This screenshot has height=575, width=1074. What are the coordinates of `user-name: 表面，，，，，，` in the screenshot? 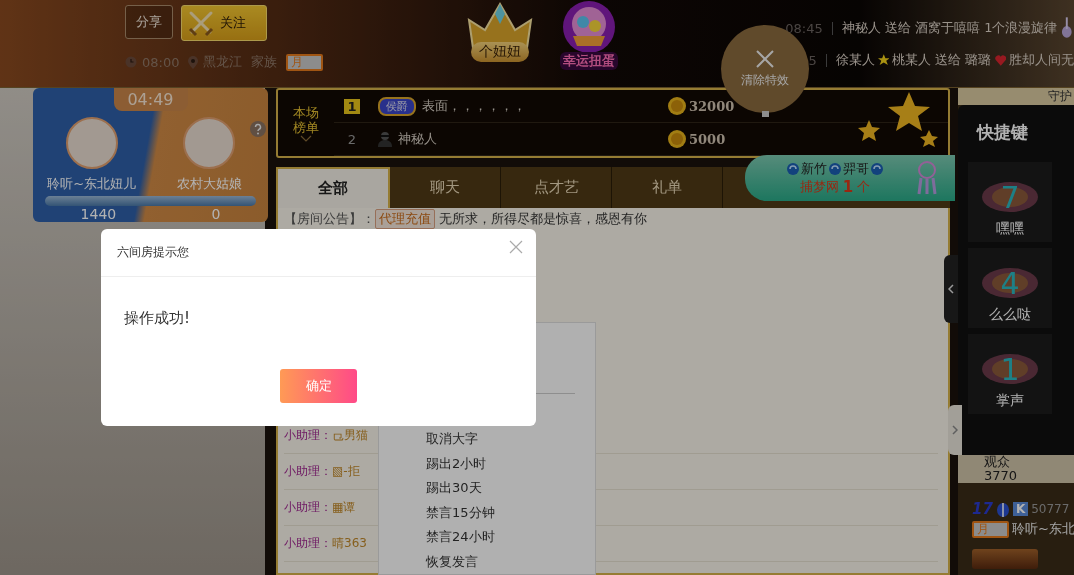 It's located at (474, 106).